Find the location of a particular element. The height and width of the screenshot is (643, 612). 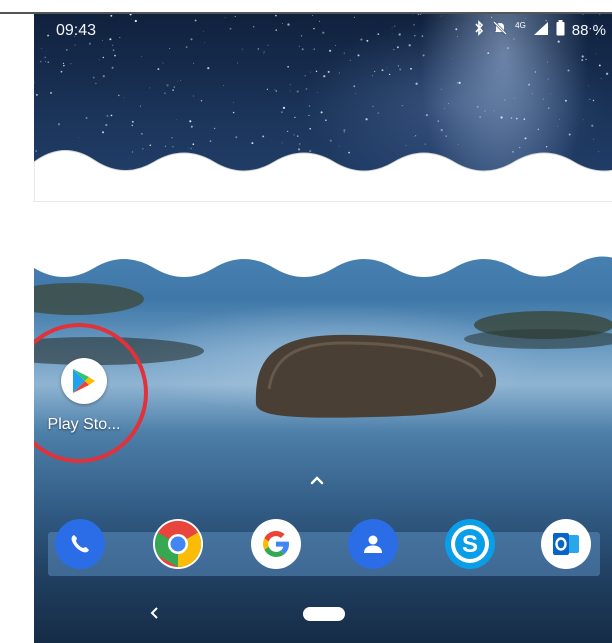

skype-icon: S is located at coordinates (470, 544).